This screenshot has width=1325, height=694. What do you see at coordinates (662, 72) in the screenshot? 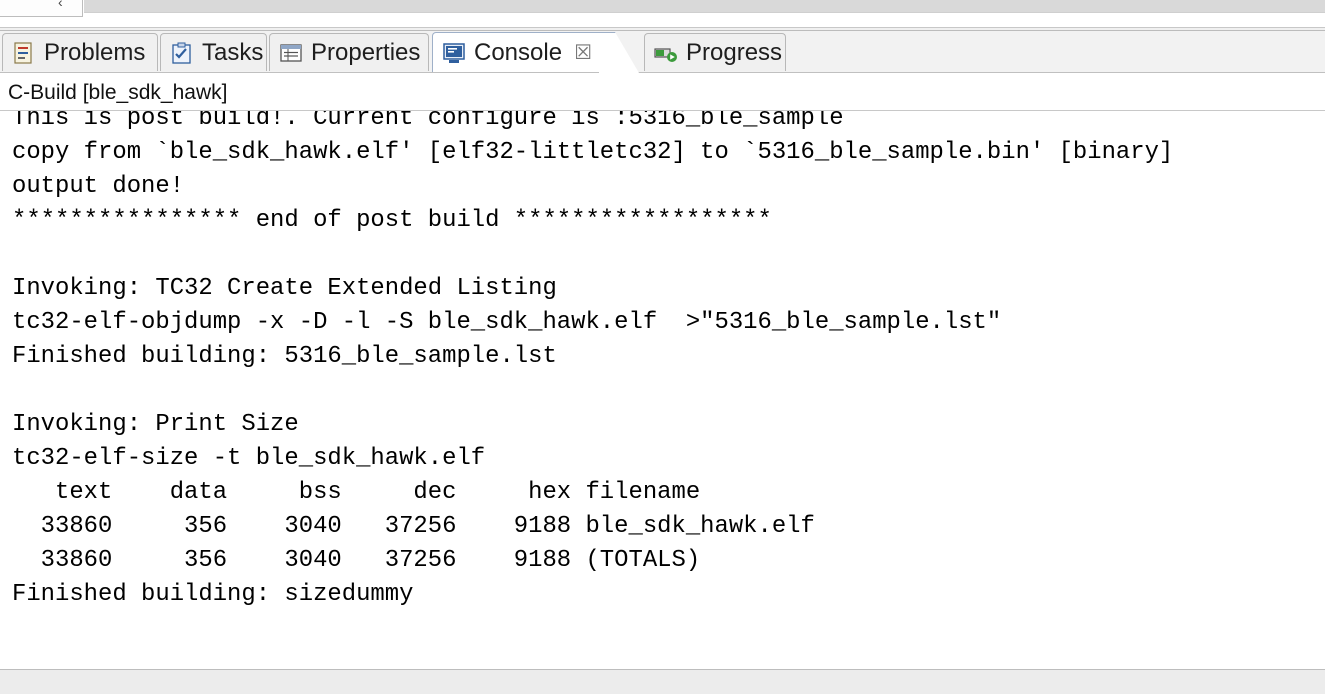
I see `tab-bar-divider` at bounding box center [662, 72].